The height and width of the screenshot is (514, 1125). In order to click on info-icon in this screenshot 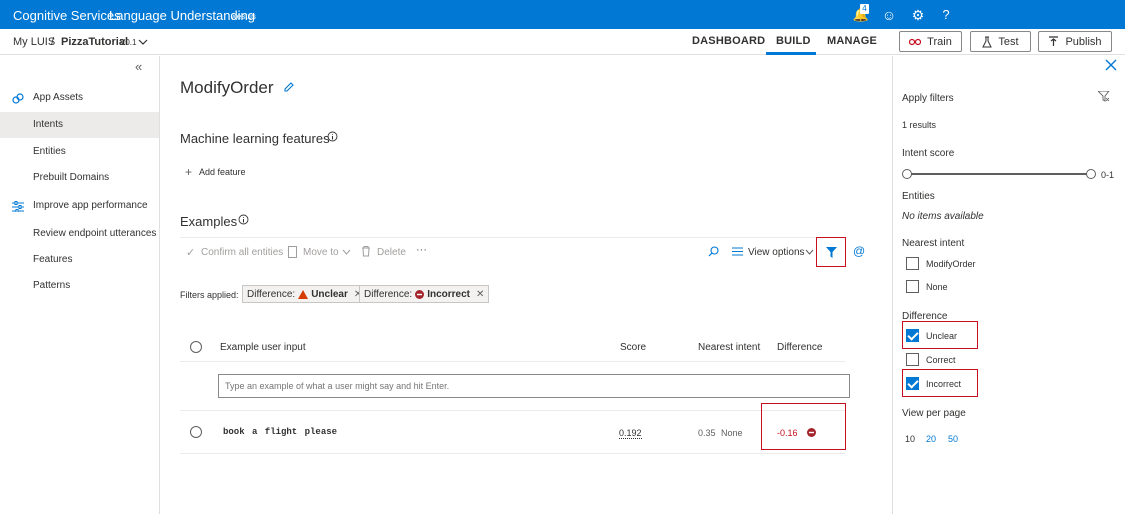, I will do `click(332, 136)`.